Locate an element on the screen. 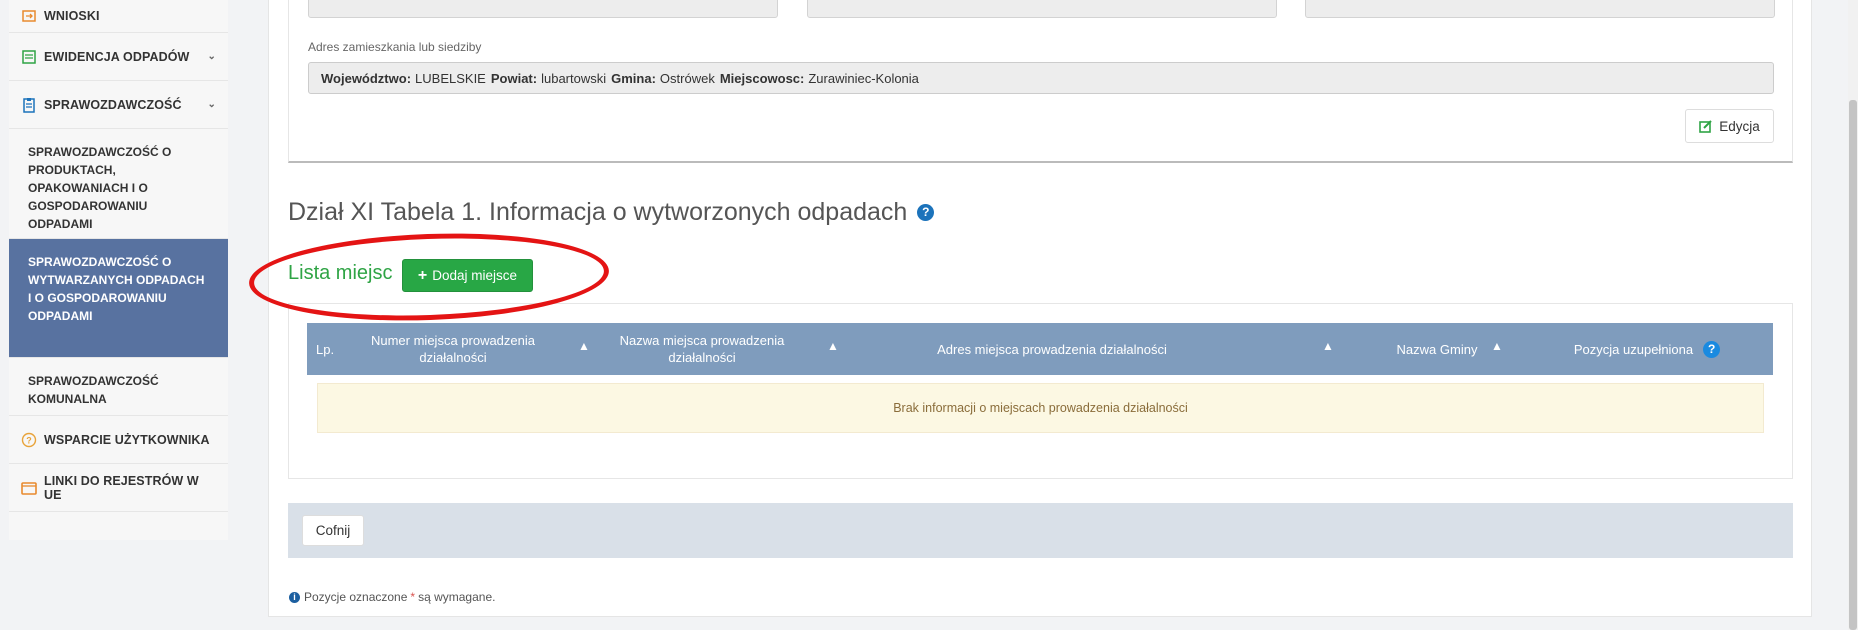 The image size is (1858, 630). note-suffix: są wymagane. is located at coordinates (457, 597).